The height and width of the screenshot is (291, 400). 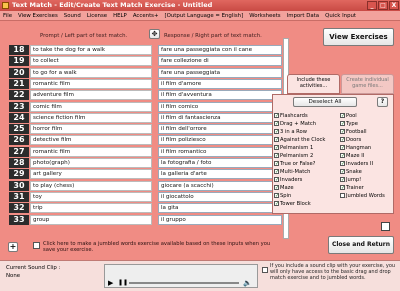 I want to click on menu-sound: Sound, so click(x=72, y=16).